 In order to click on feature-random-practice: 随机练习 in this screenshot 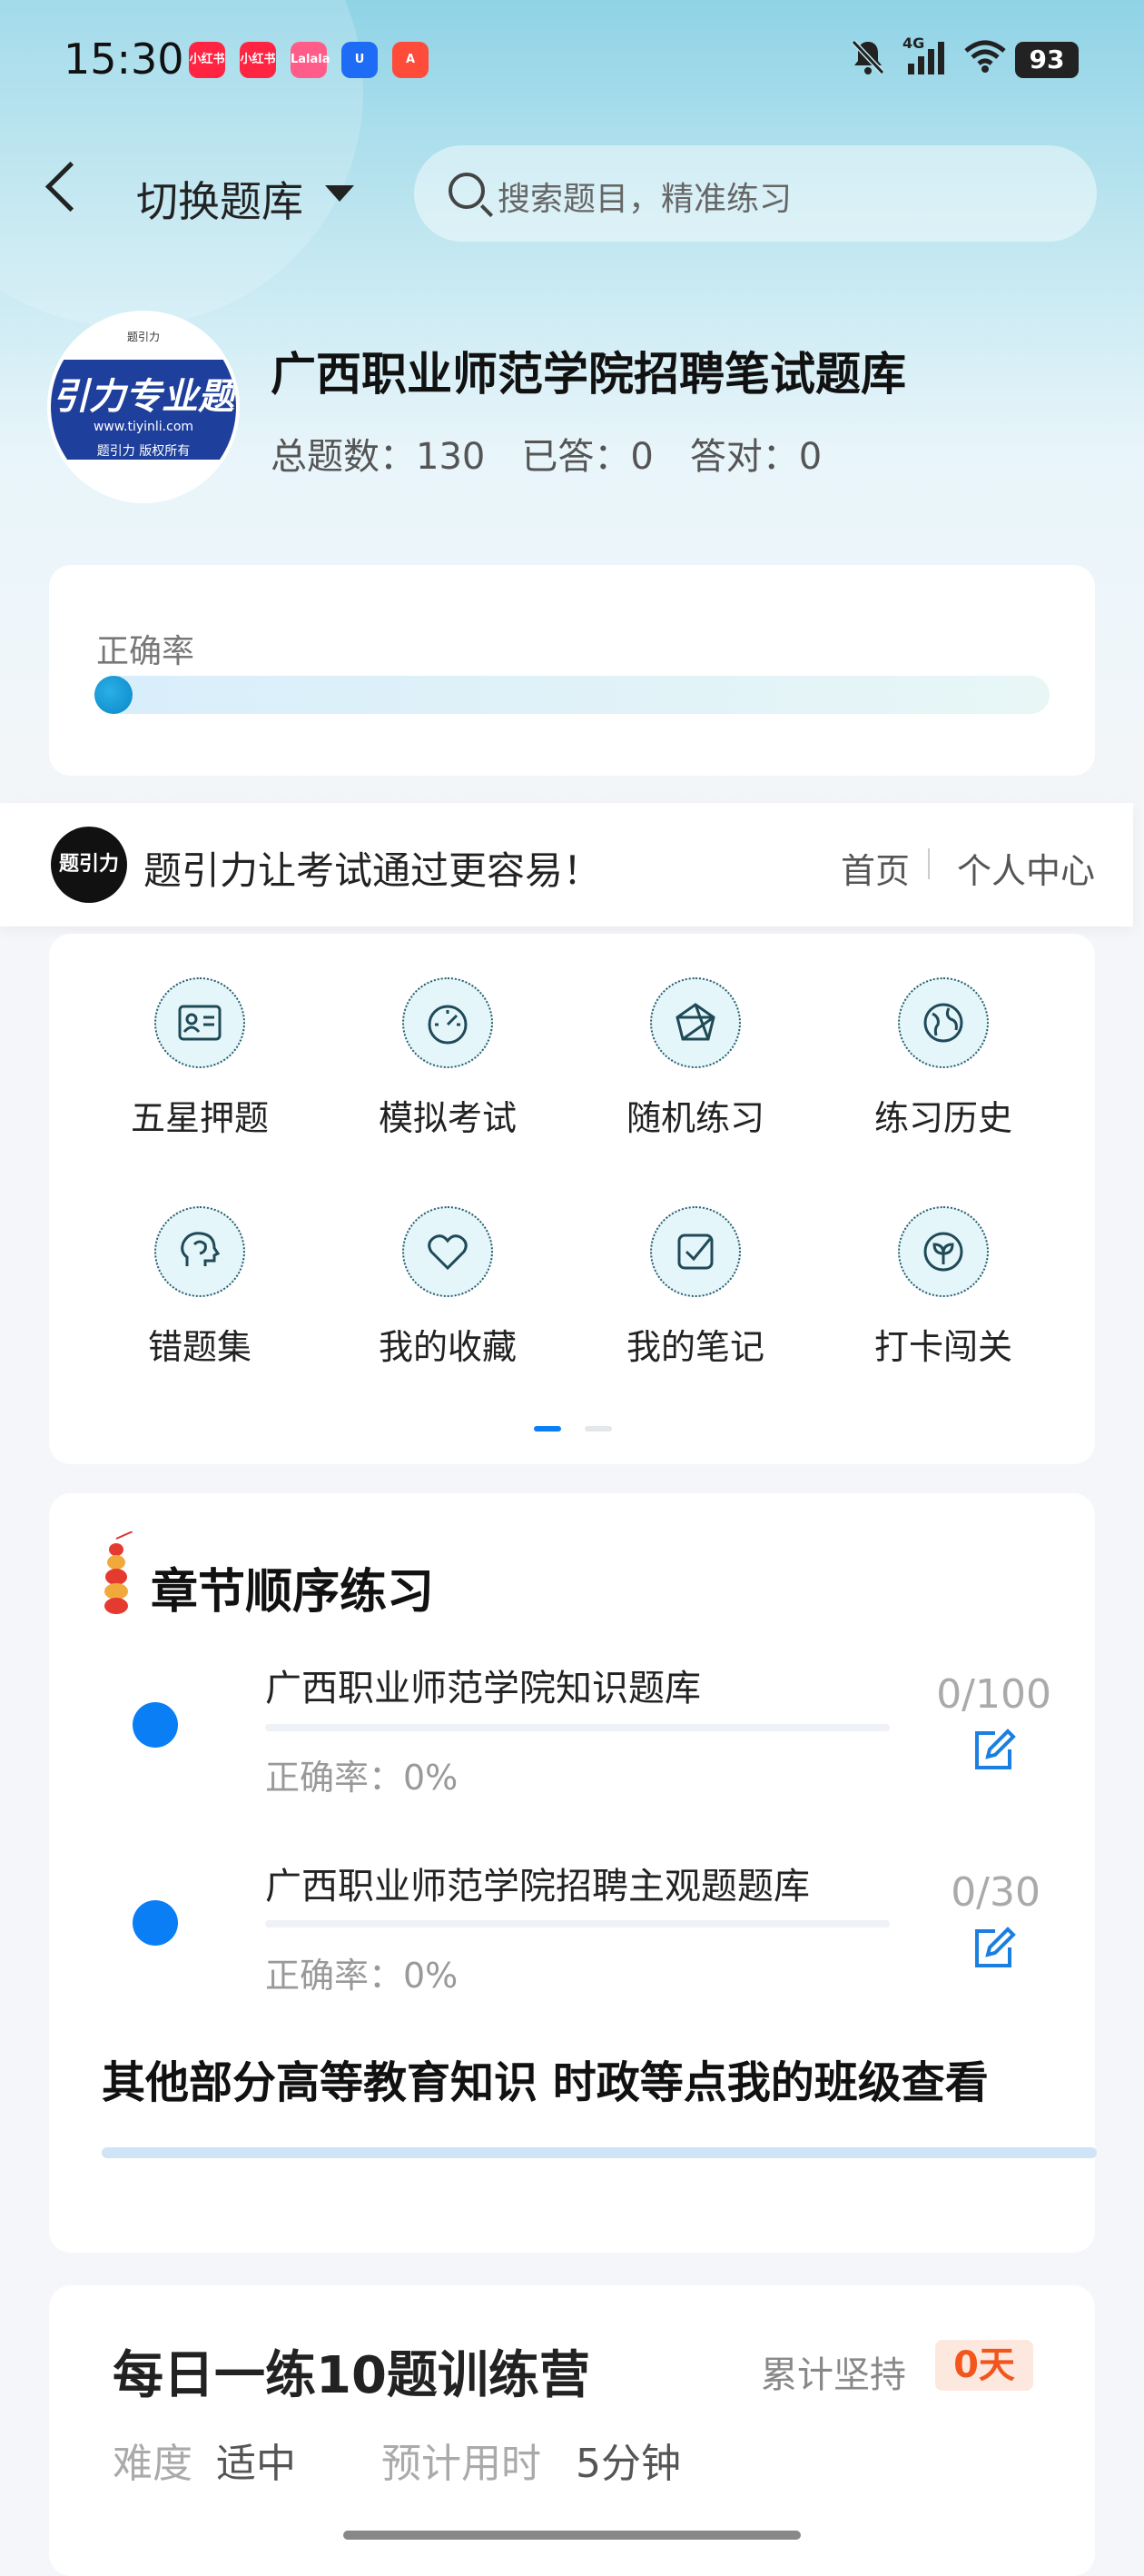, I will do `click(696, 1058)`.